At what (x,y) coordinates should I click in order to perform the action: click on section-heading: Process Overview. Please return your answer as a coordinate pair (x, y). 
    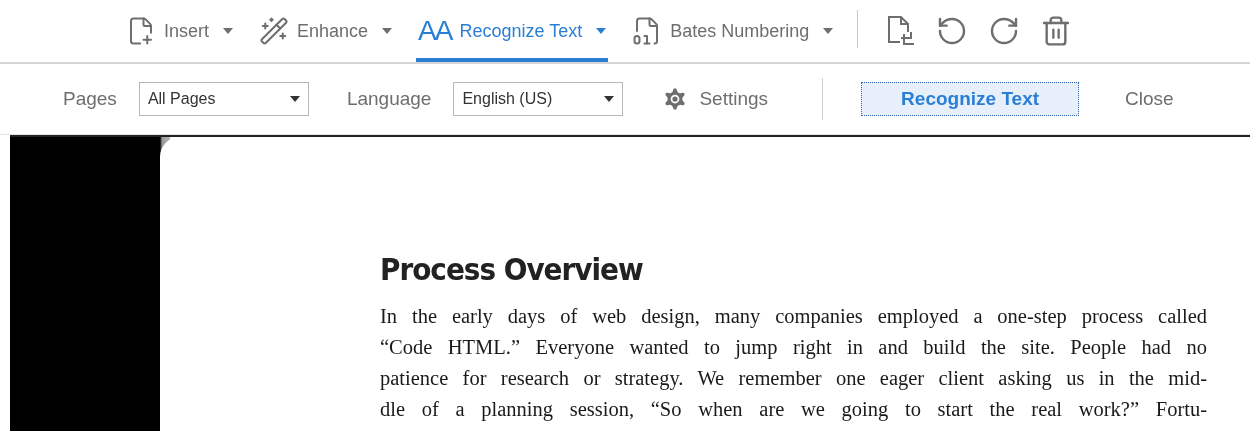
    Looking at the image, I should click on (512, 269).